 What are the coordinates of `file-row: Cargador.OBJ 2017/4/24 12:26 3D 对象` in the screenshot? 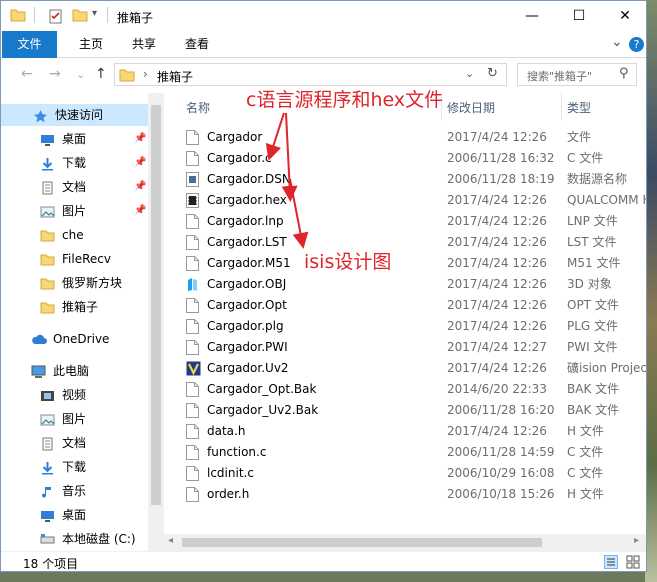 It's located at (405, 284).